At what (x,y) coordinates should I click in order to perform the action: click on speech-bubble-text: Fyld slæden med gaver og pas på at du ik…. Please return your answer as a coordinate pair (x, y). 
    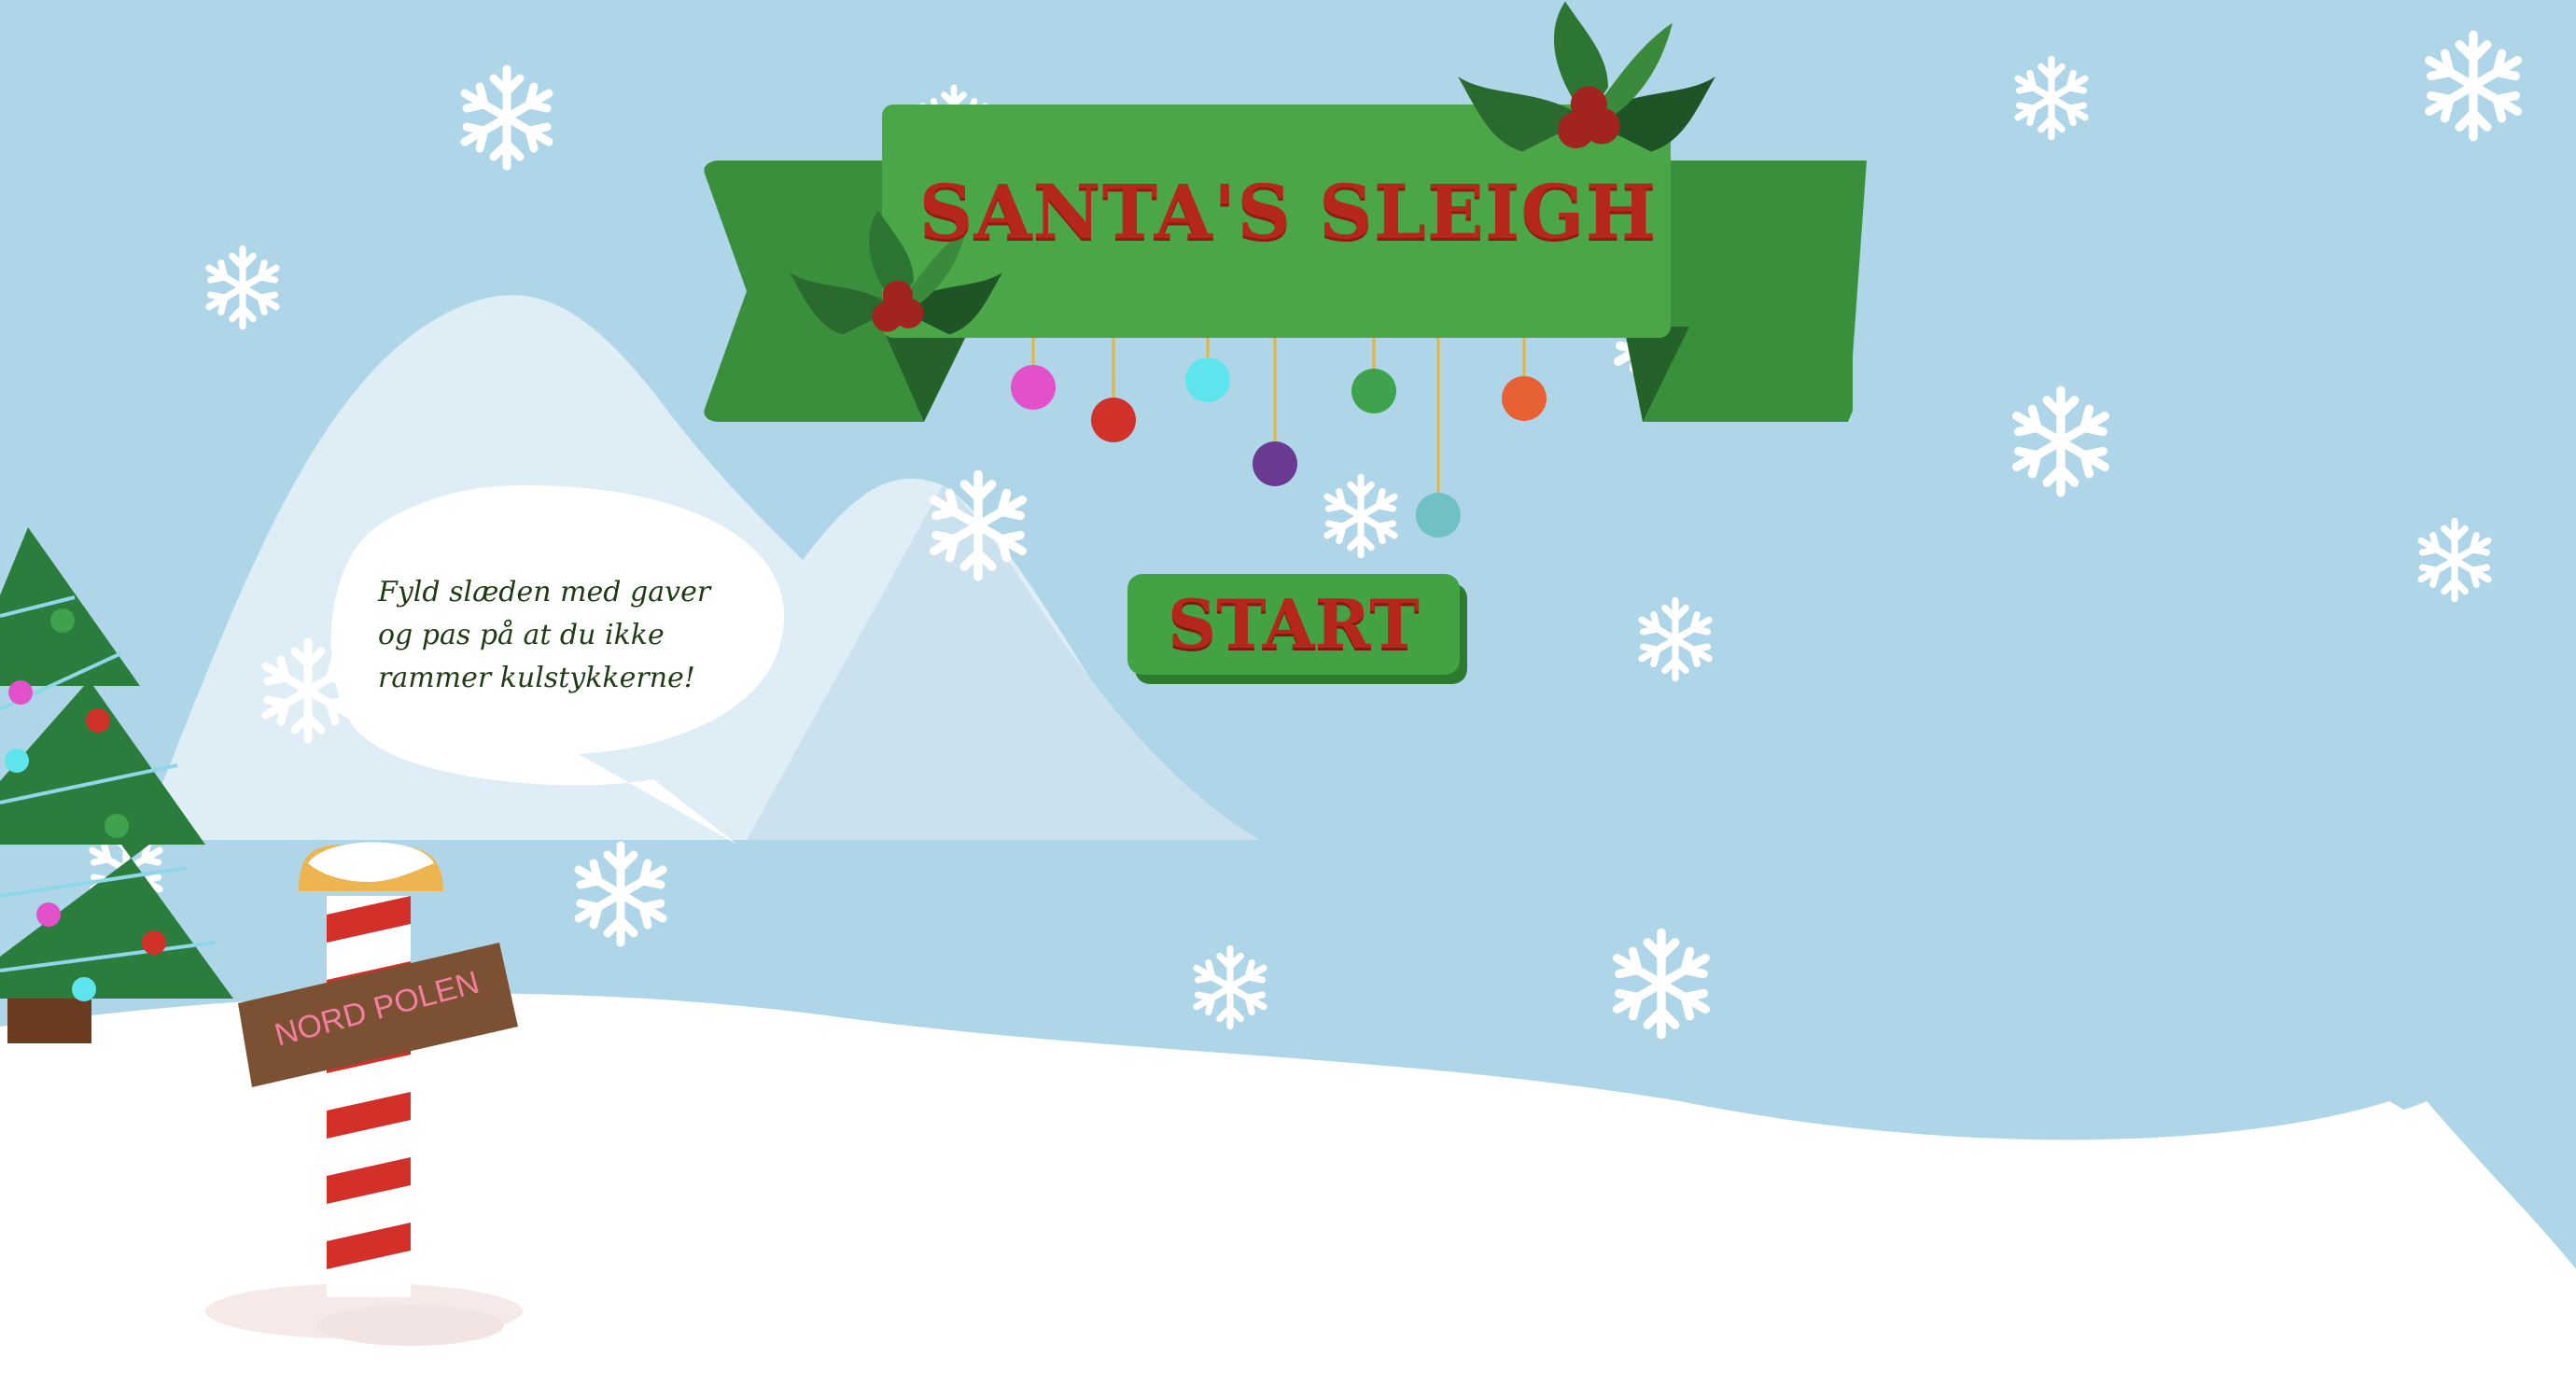
    Looking at the image, I should click on (544, 635).